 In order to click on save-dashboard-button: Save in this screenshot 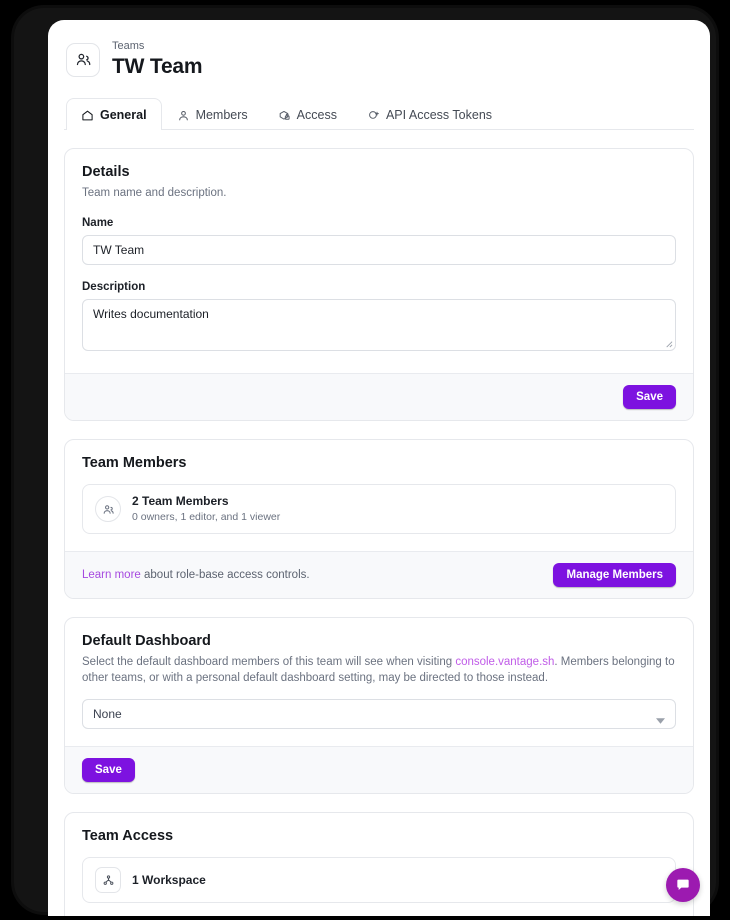, I will do `click(108, 770)`.